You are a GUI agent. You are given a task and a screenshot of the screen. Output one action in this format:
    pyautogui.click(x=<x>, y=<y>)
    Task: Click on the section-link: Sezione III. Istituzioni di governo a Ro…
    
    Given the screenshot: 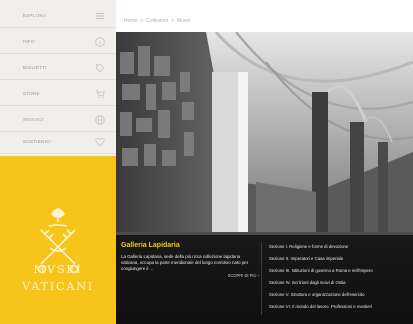 What is the action you would take?
    pyautogui.click(x=340, y=271)
    